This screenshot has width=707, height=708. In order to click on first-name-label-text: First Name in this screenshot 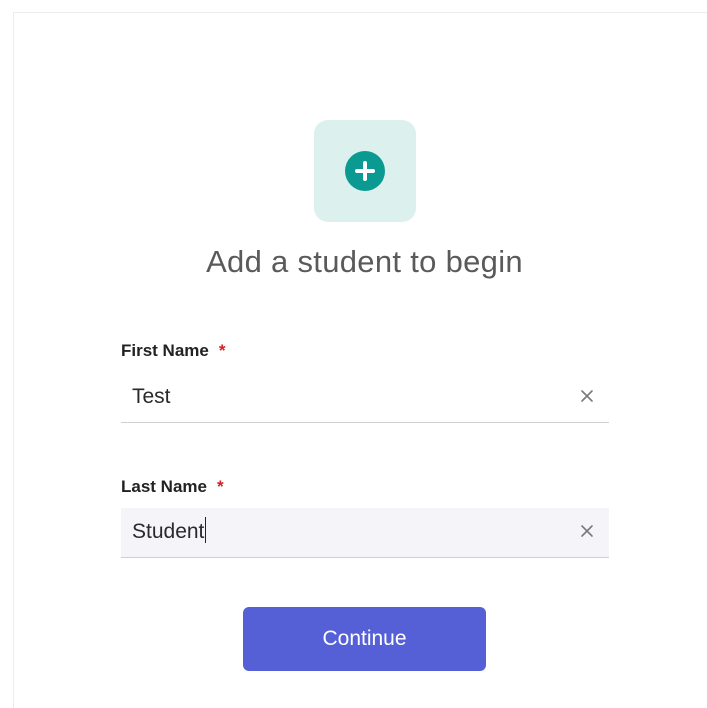, I will do `click(165, 350)`.